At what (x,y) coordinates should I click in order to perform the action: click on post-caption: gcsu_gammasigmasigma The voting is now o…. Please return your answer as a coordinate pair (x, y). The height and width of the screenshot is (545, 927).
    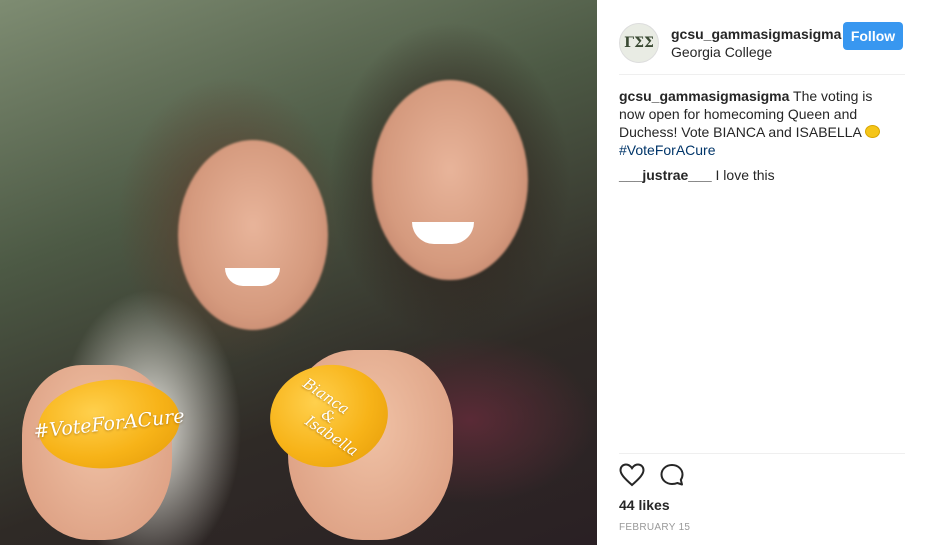
    Looking at the image, I should click on (754, 123).